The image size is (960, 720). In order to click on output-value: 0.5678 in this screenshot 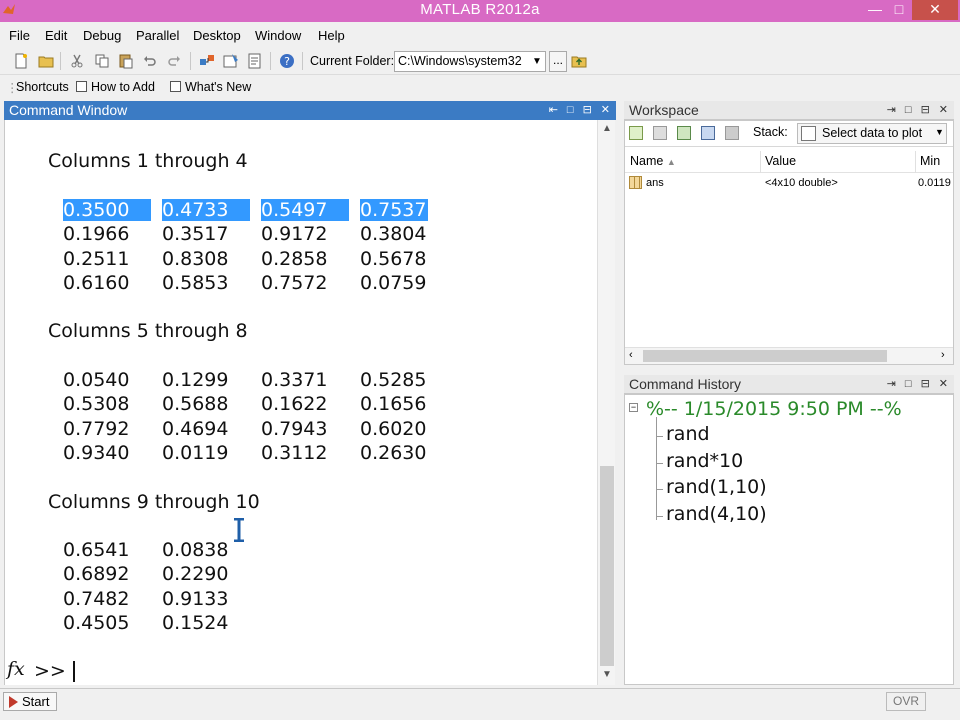, I will do `click(393, 258)`.